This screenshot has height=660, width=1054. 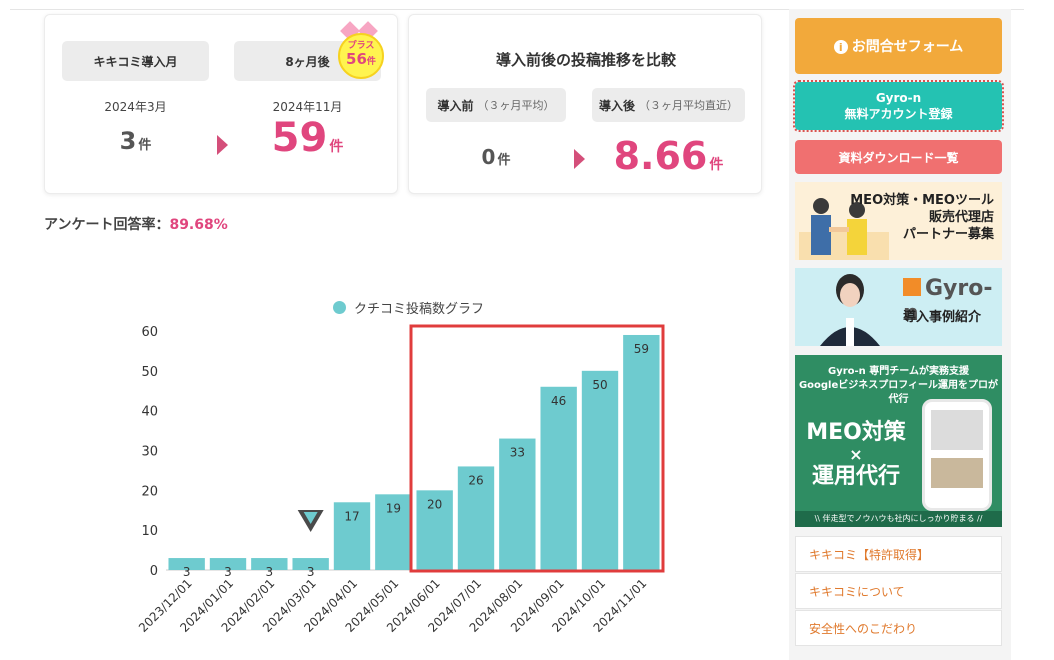 What do you see at coordinates (154, 571) in the screenshot?
I see `y-tick-label: 0` at bounding box center [154, 571].